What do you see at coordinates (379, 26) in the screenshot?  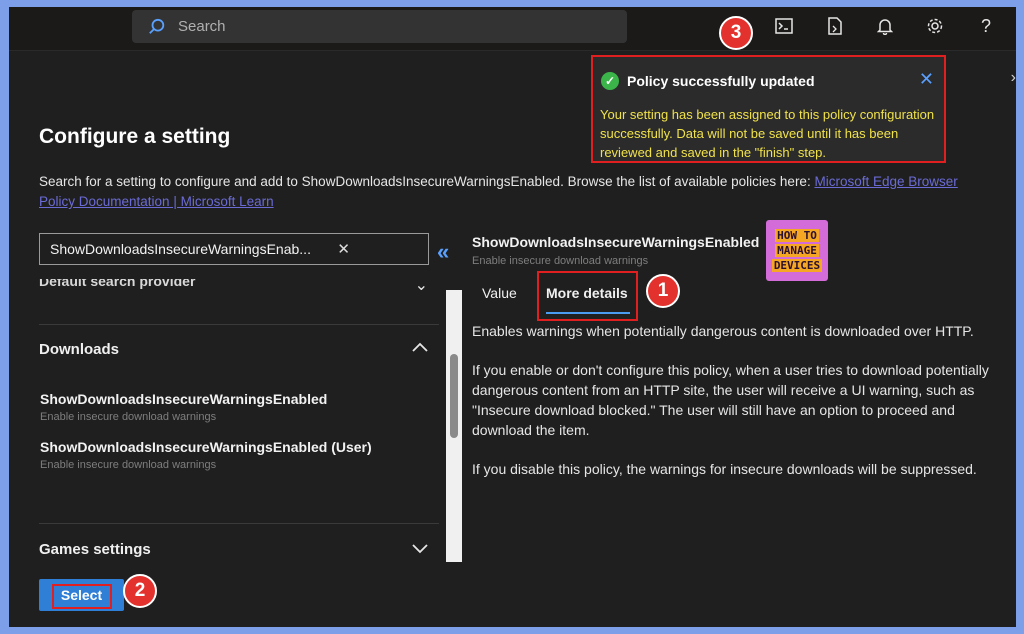 I see `global-search-input: Search` at bounding box center [379, 26].